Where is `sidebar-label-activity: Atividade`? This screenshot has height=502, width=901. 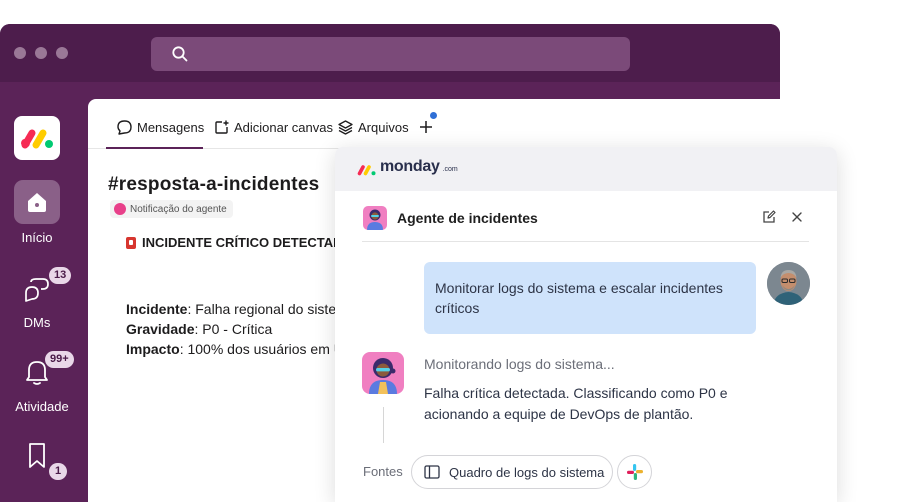 sidebar-label-activity: Atividade is located at coordinates (42, 406).